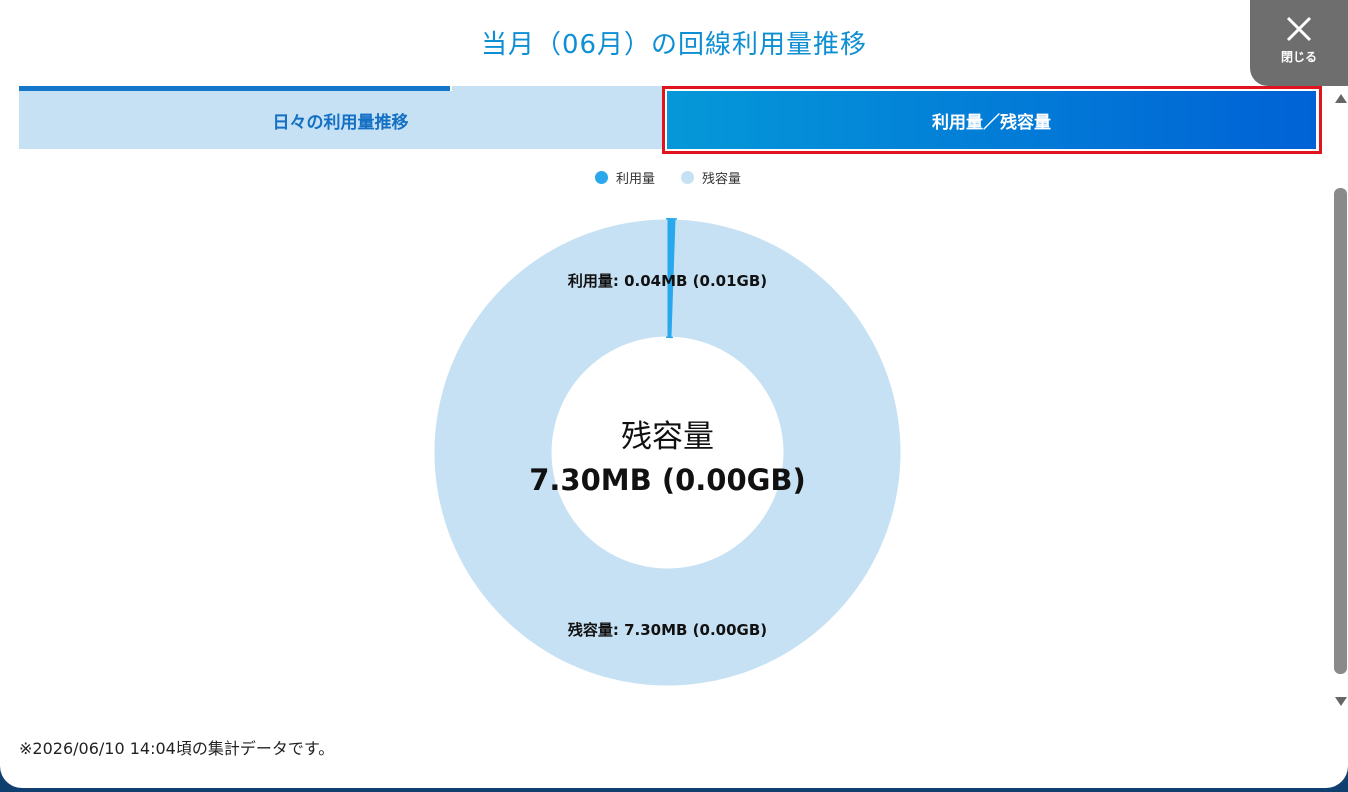  I want to click on close-button-label: 閉じる, so click(1298, 57).